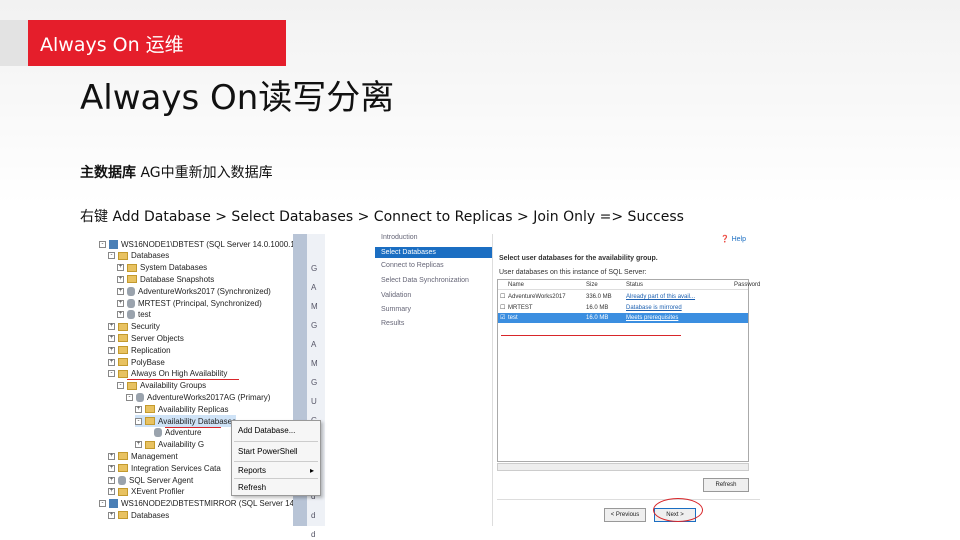 Image resolution: width=960 pixels, height=540 pixels. I want to click on wizard-nav-item: Connect to Replicas, so click(412, 265).